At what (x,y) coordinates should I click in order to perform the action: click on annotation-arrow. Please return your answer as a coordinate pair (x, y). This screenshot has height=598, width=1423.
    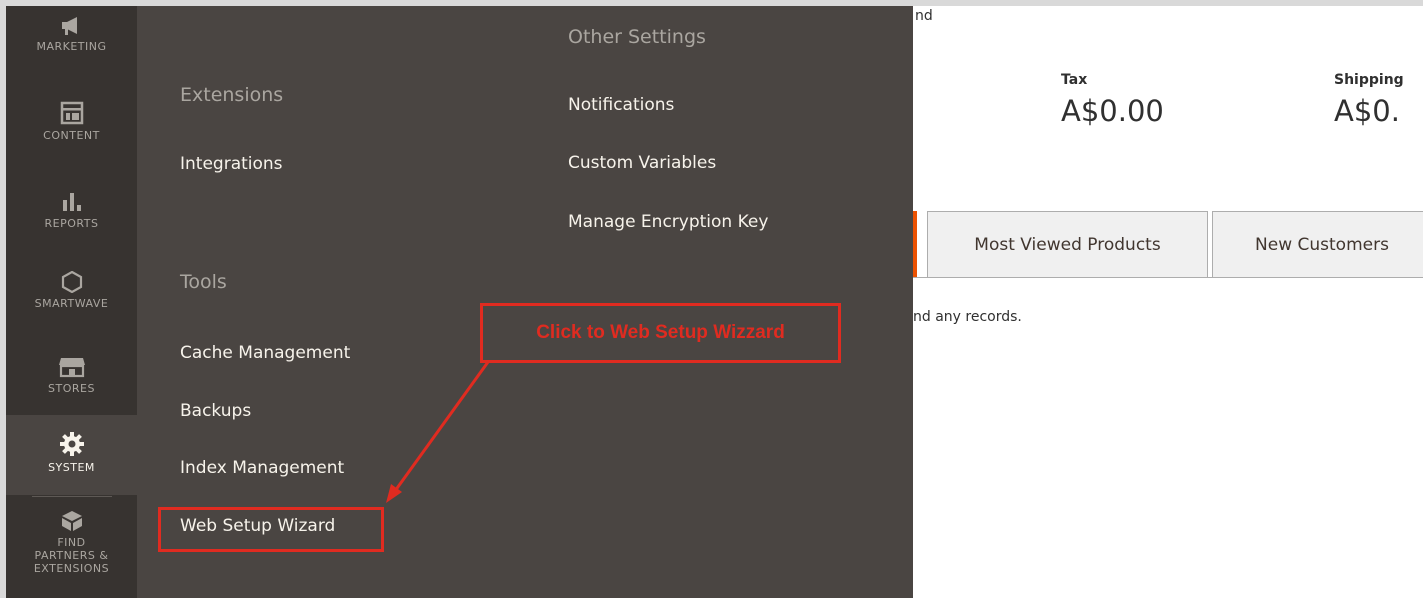
    Looking at the image, I should click on (438, 432).